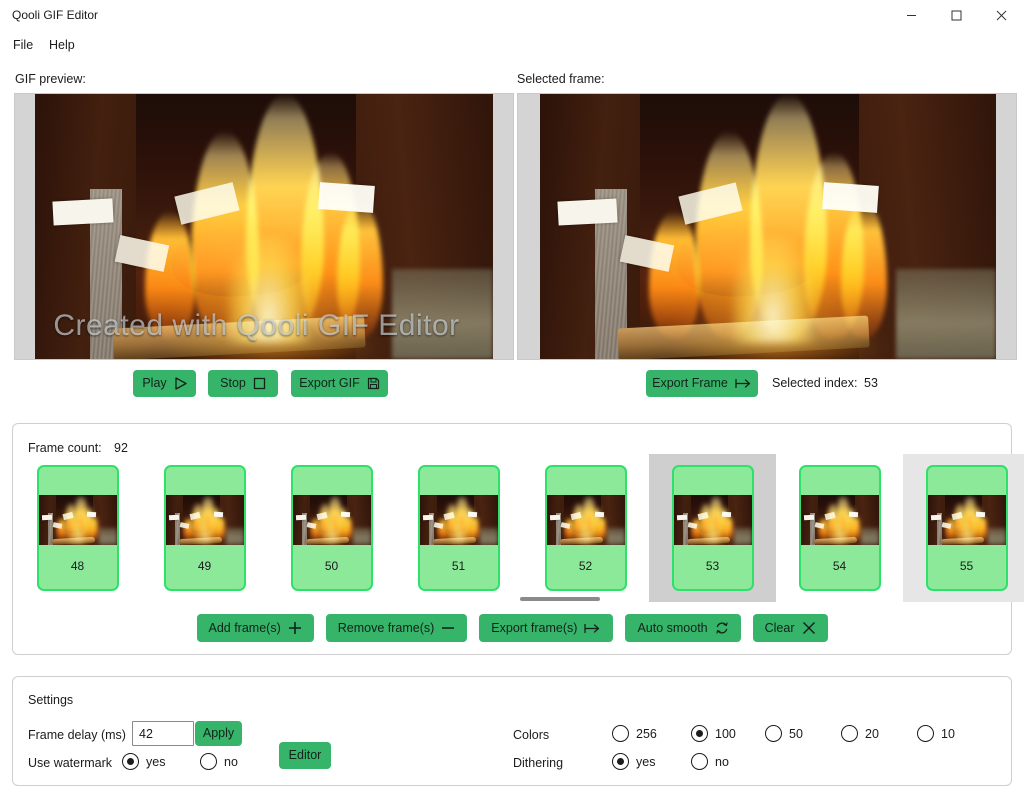 This screenshot has height=797, width=1024. I want to click on radio-watermark-no-label: no, so click(231, 761).